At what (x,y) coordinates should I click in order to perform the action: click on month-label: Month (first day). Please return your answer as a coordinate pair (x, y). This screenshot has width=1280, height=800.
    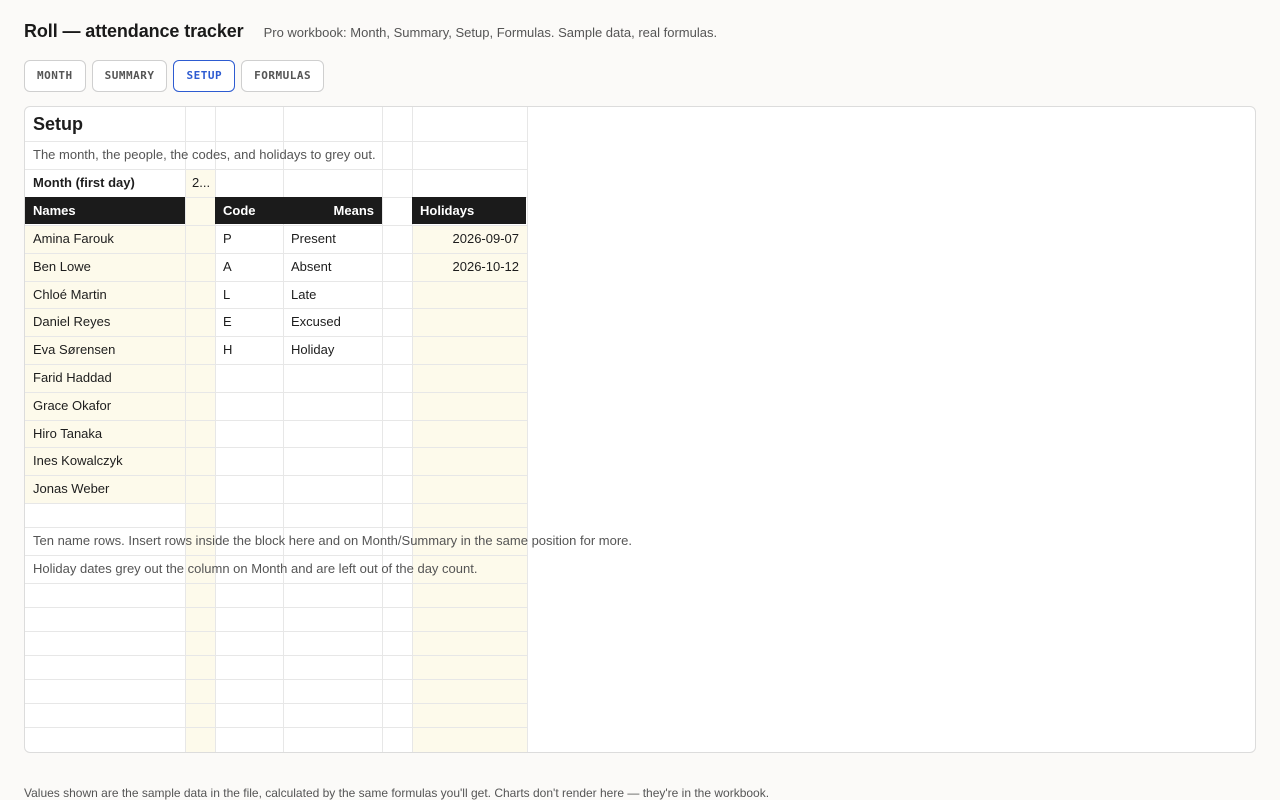
    Looking at the image, I should click on (84, 182).